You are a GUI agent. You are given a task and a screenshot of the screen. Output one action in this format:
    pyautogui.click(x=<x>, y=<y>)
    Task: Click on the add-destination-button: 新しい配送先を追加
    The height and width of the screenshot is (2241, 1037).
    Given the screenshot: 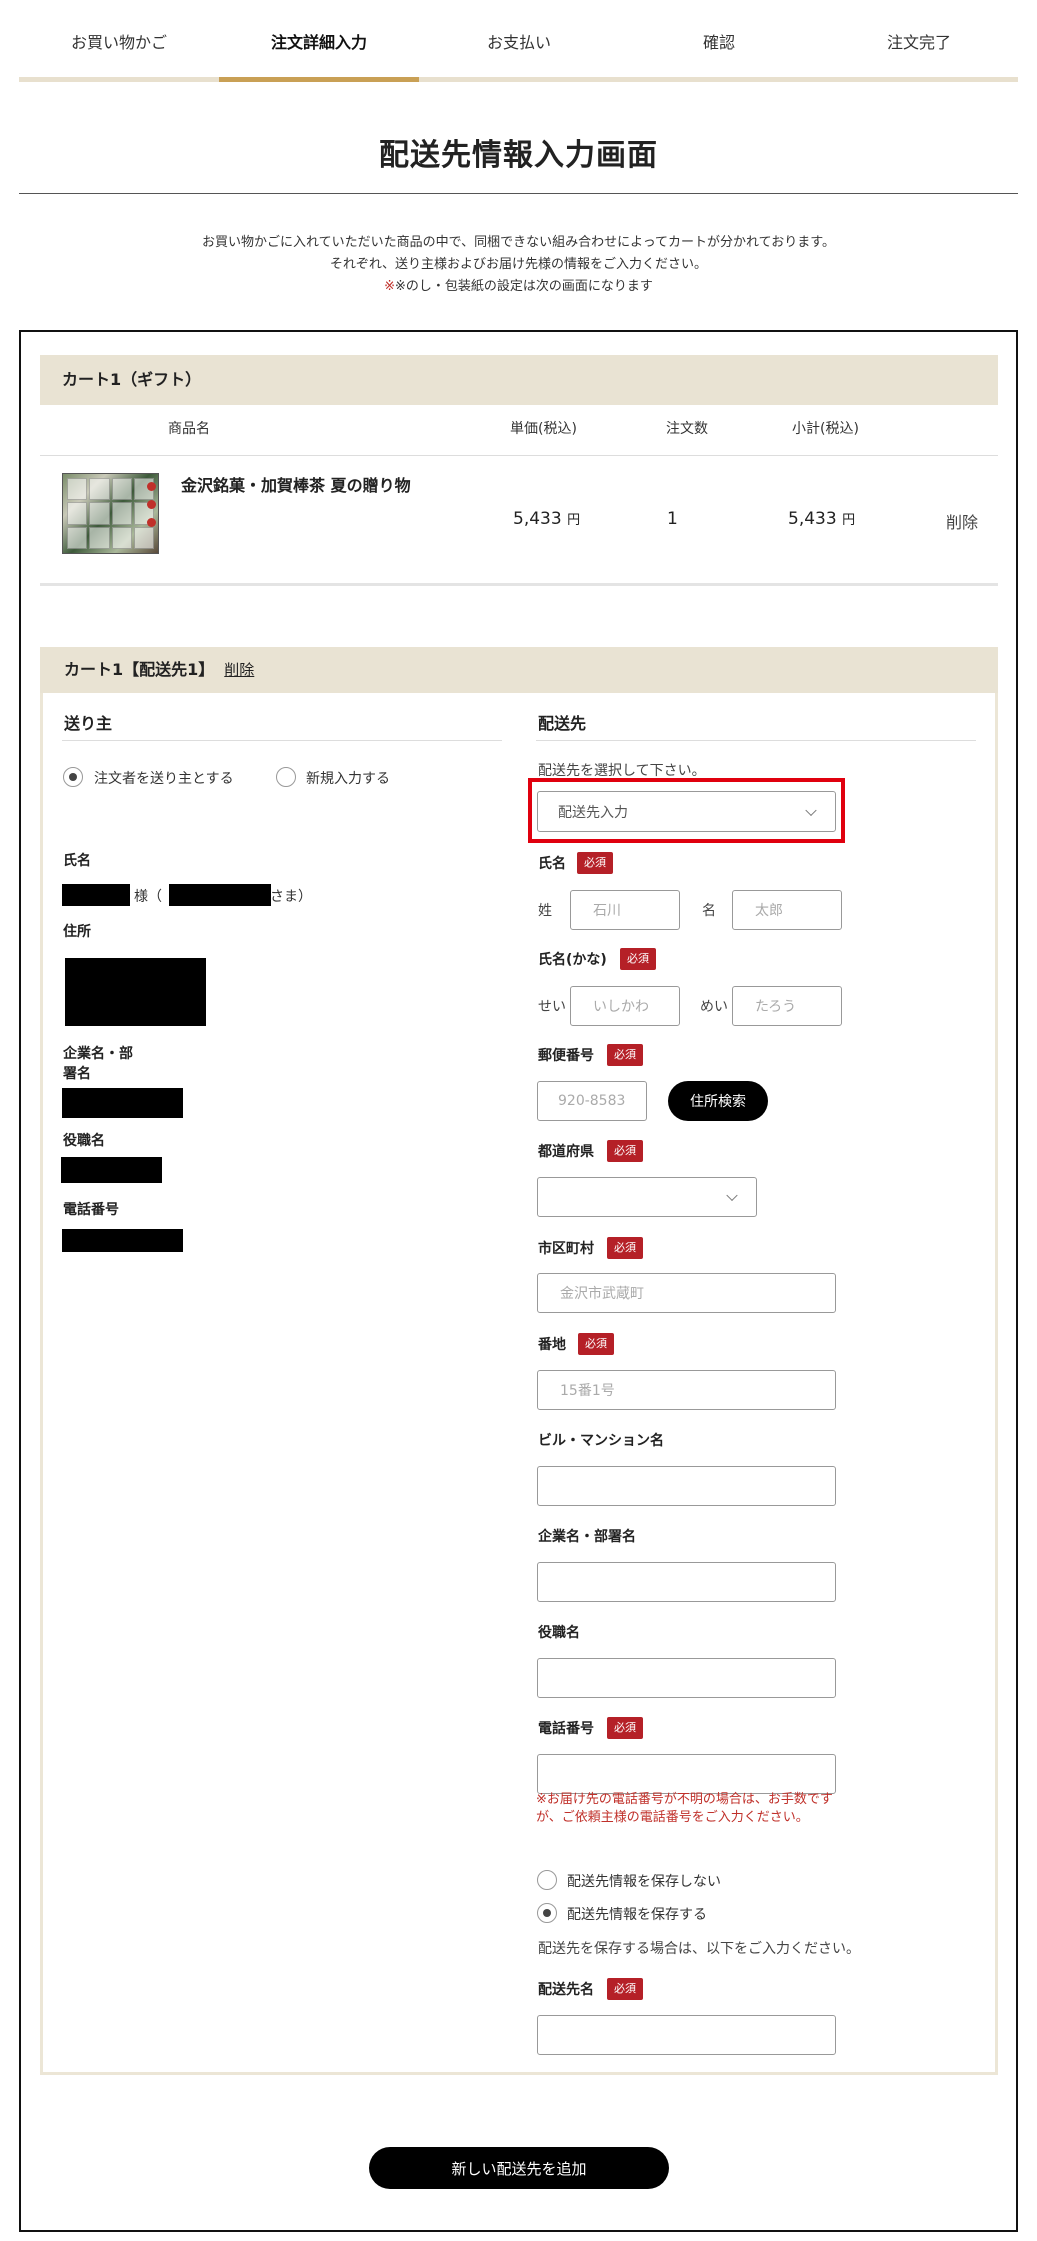 What is the action you would take?
    pyautogui.click(x=519, y=2168)
    